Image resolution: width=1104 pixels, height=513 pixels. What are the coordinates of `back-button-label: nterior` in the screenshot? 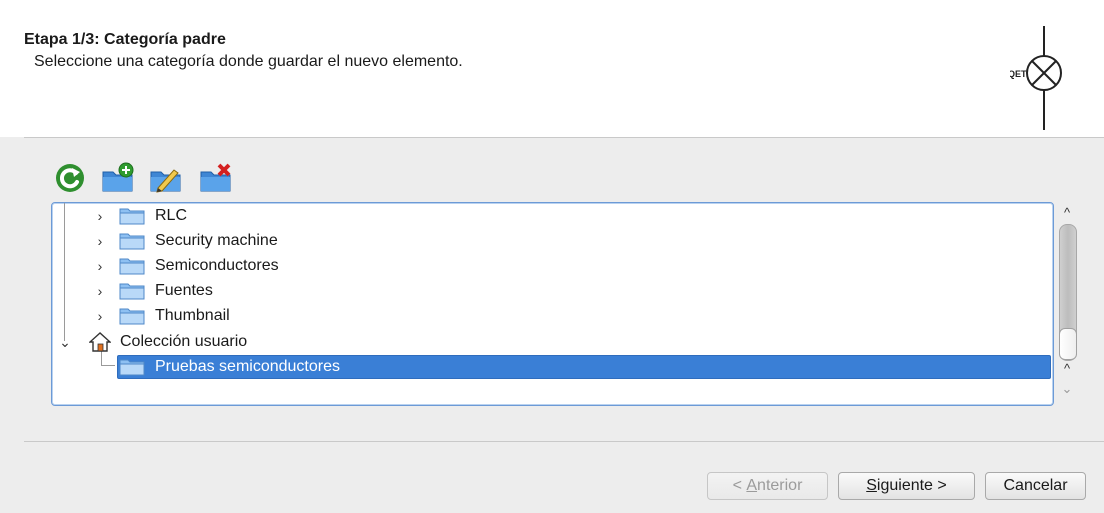 It's located at (780, 485).